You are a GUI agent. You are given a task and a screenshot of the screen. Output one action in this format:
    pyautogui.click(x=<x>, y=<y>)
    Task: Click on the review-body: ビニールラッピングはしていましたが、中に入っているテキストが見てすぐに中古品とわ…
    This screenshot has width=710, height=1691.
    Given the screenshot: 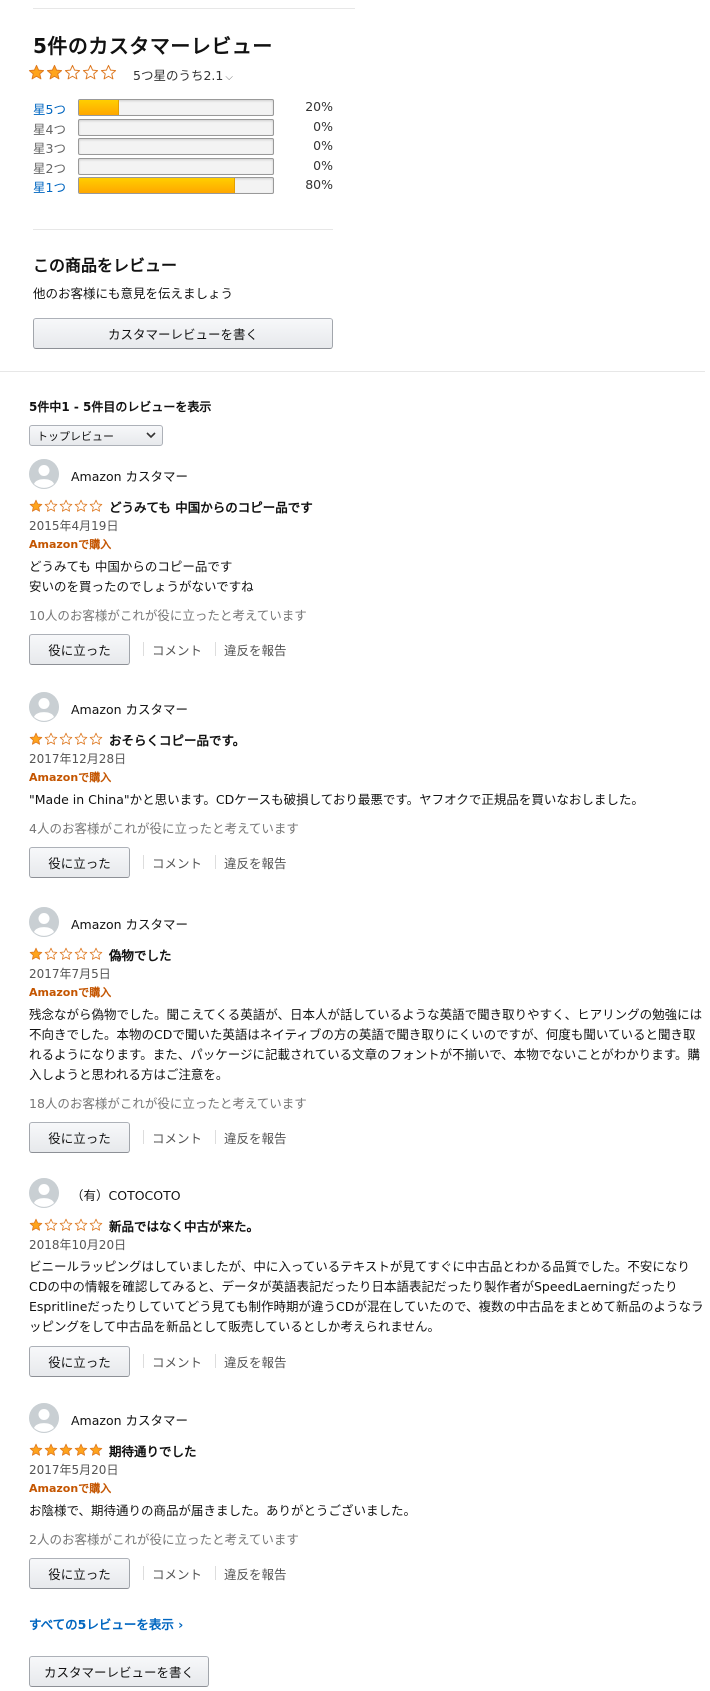 What is the action you would take?
    pyautogui.click(x=367, y=1297)
    